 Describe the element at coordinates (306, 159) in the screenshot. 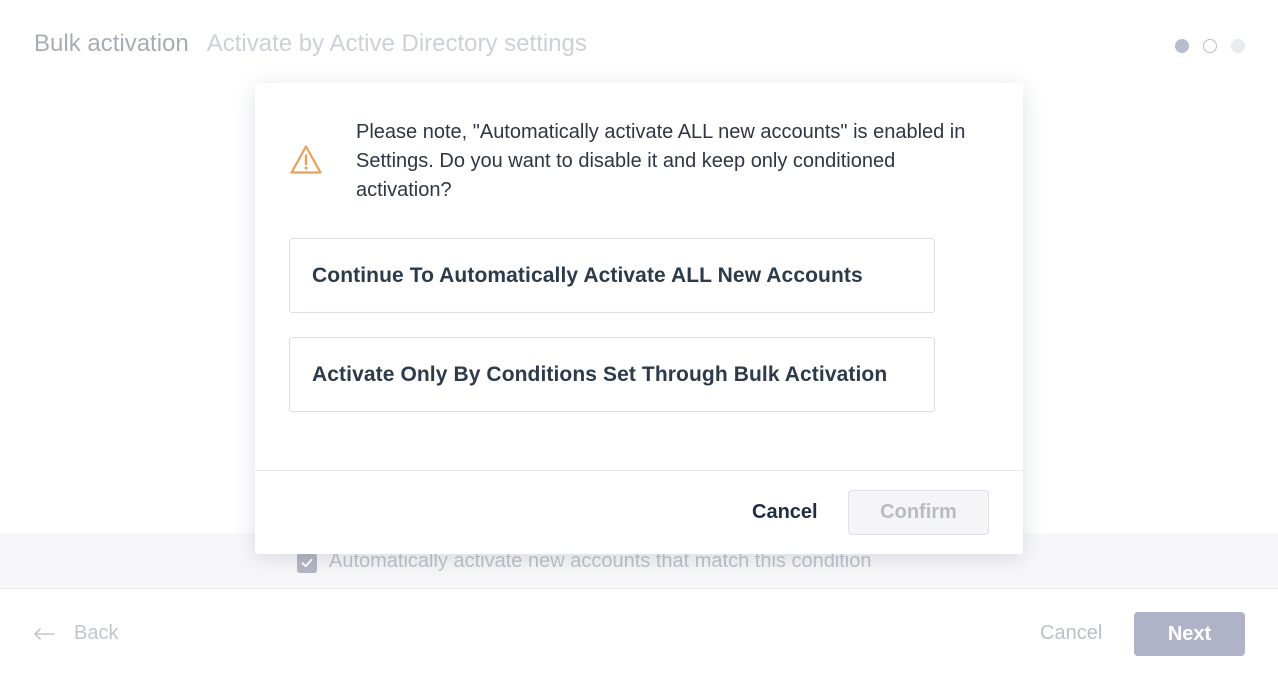

I see `warning-triangle-icon` at that location.